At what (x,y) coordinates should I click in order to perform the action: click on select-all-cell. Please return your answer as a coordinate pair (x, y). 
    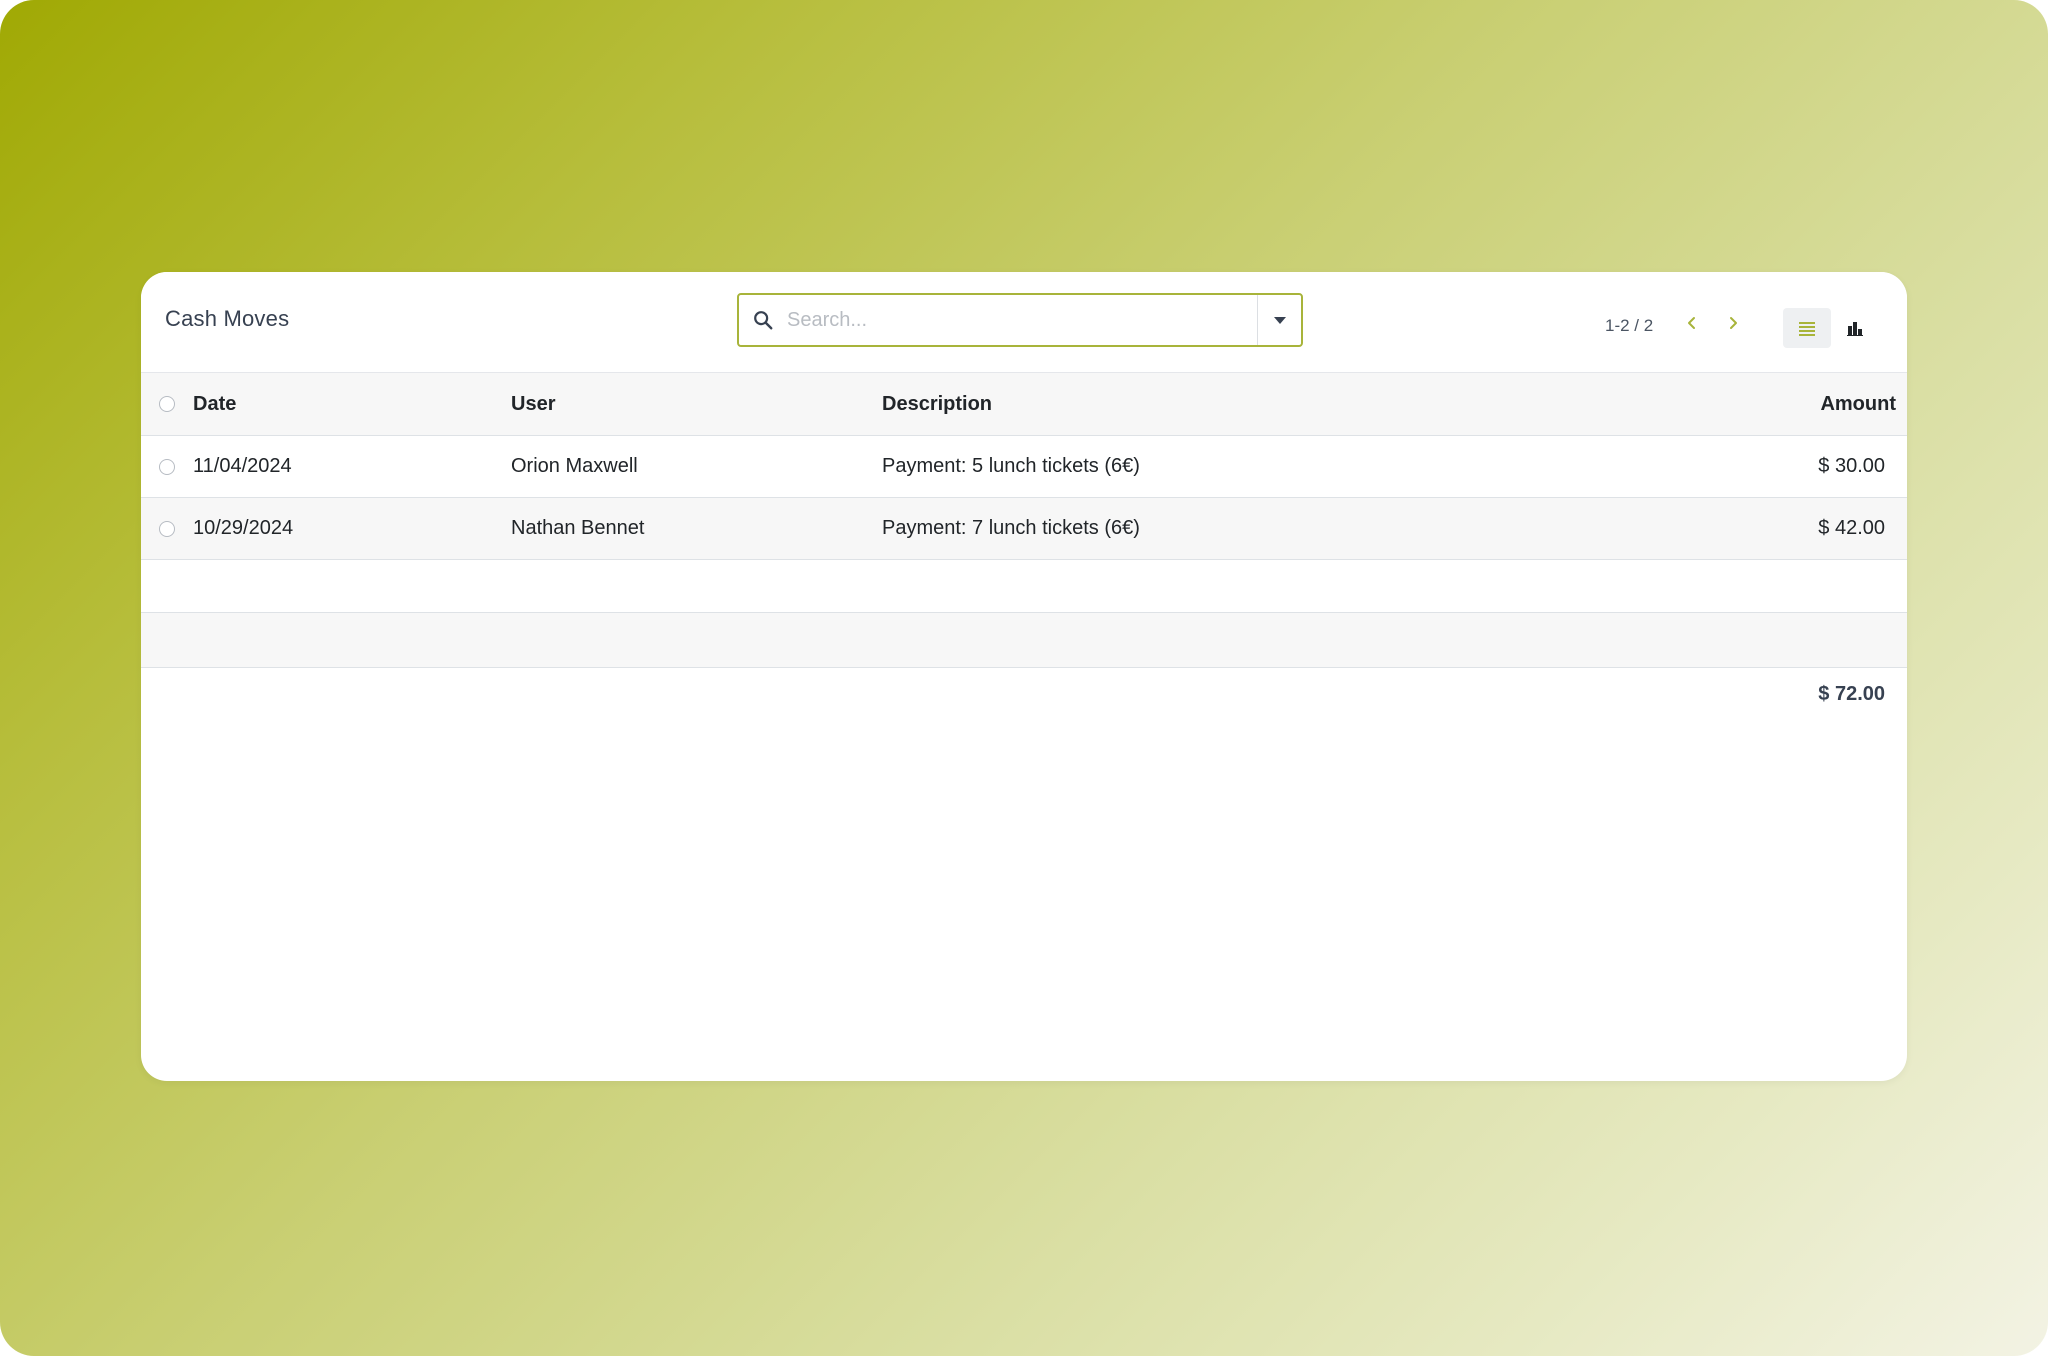
    Looking at the image, I should click on (167, 404).